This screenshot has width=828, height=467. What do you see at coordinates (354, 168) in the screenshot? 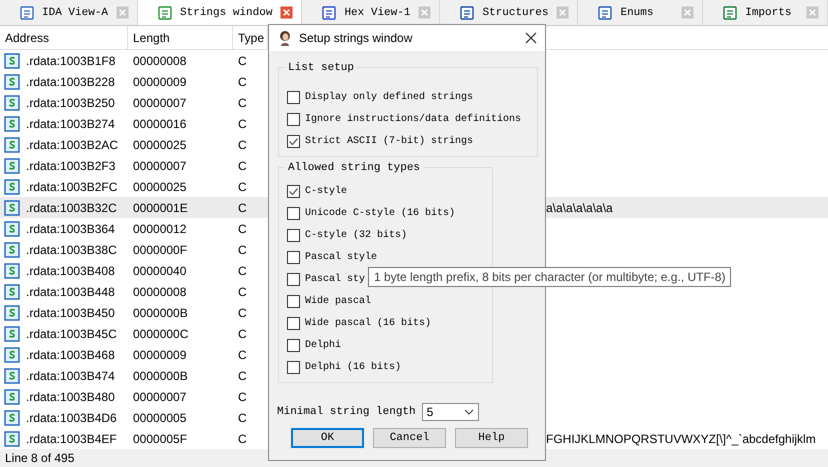
I see `group-title: Allowed string types` at bounding box center [354, 168].